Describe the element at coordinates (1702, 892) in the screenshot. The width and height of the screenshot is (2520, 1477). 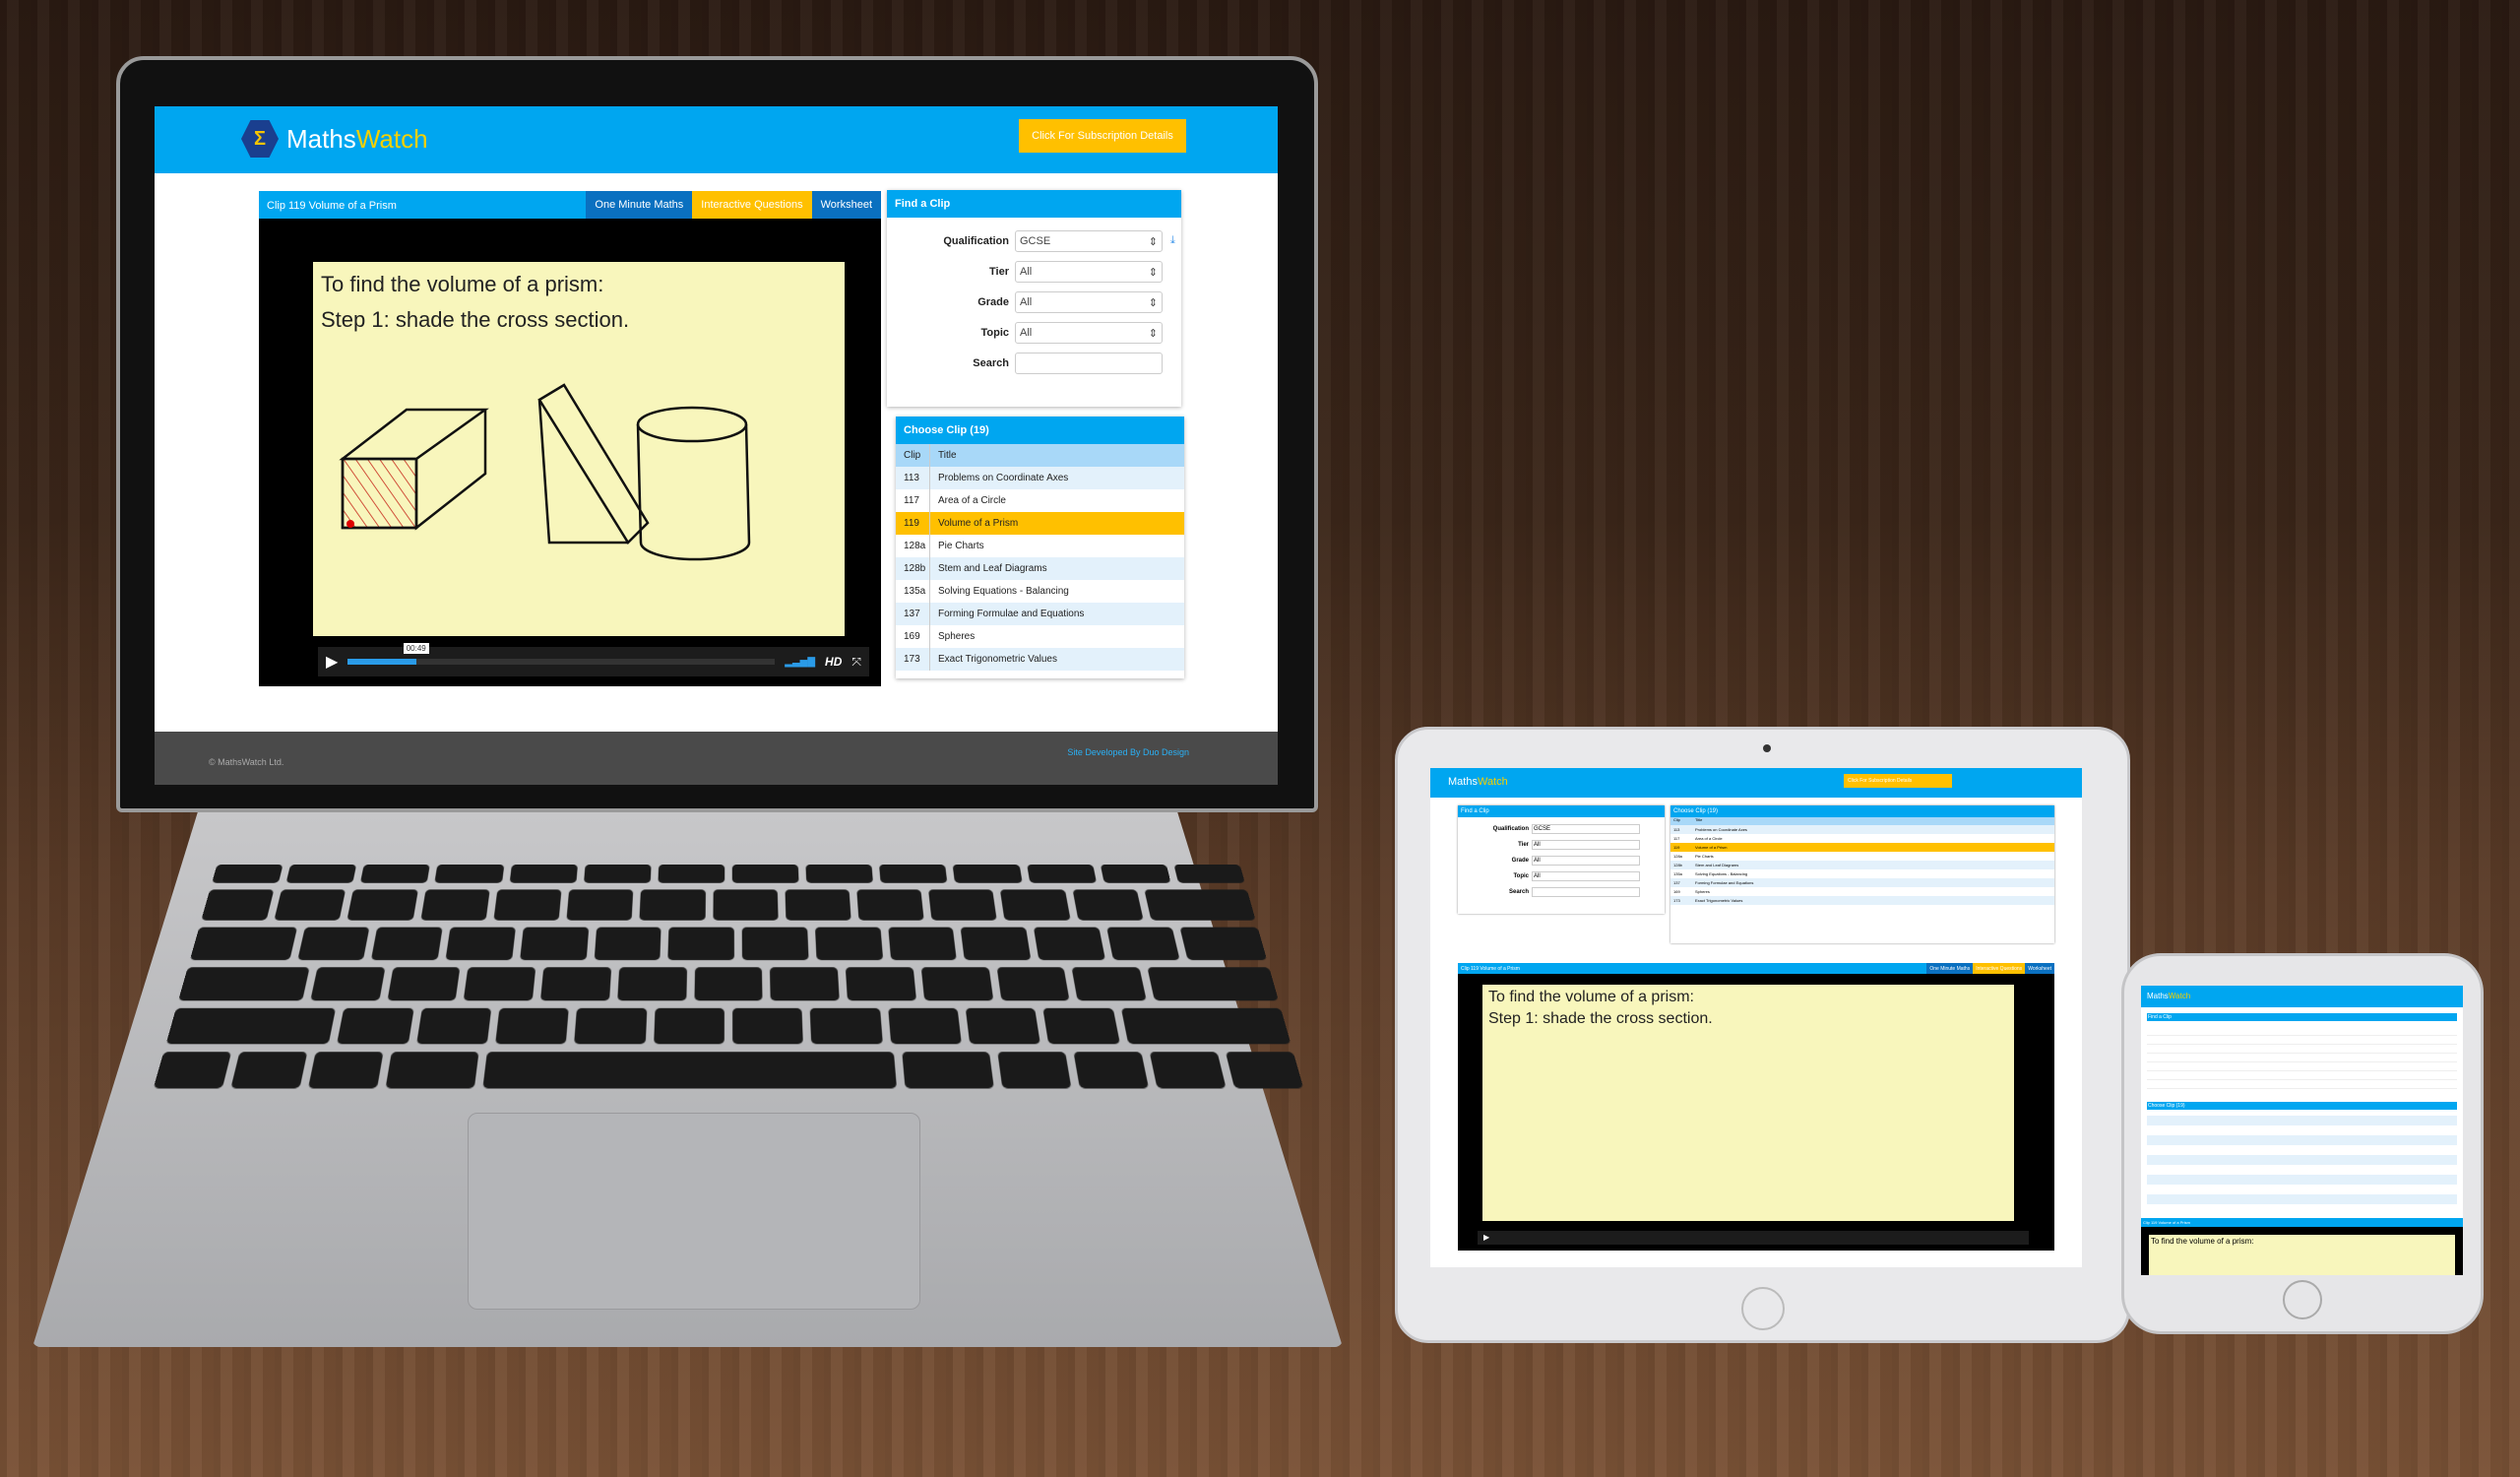
I see `tablet-clip-title: Spheres` at that location.